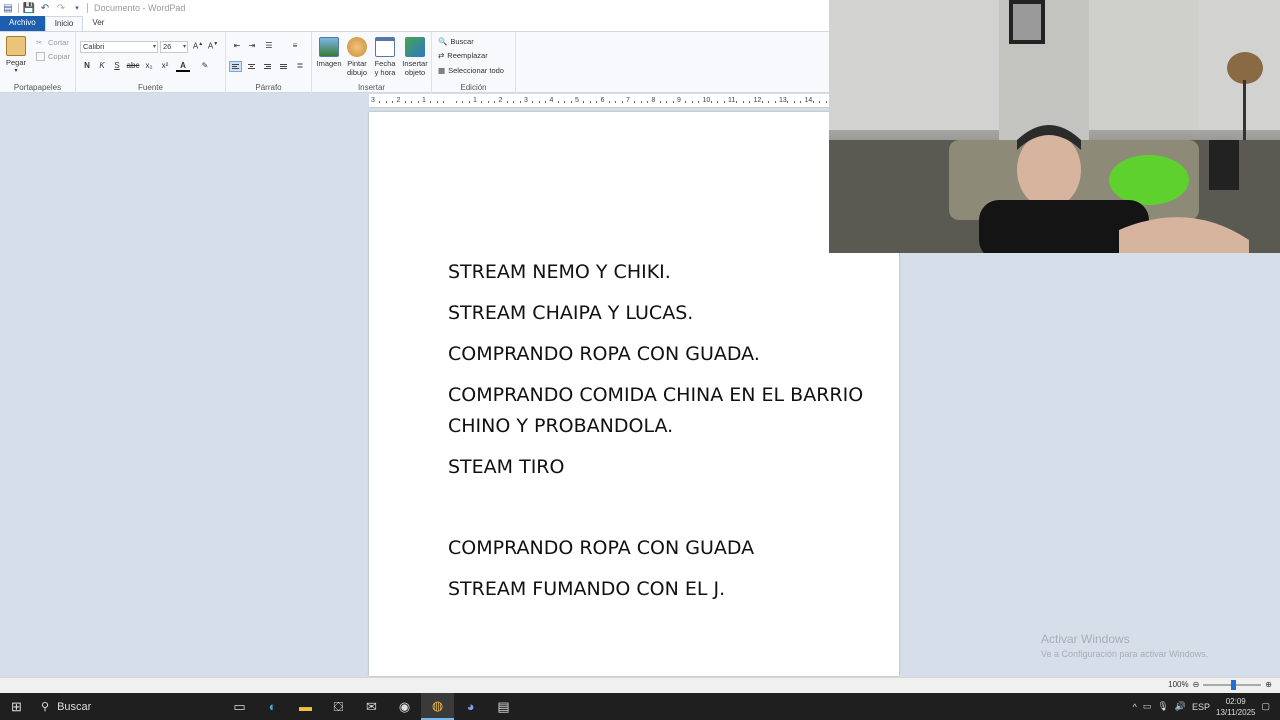 This screenshot has height=720, width=1280. Describe the element at coordinates (98, 23) in the screenshot. I see `tab-ver: Ver` at that location.